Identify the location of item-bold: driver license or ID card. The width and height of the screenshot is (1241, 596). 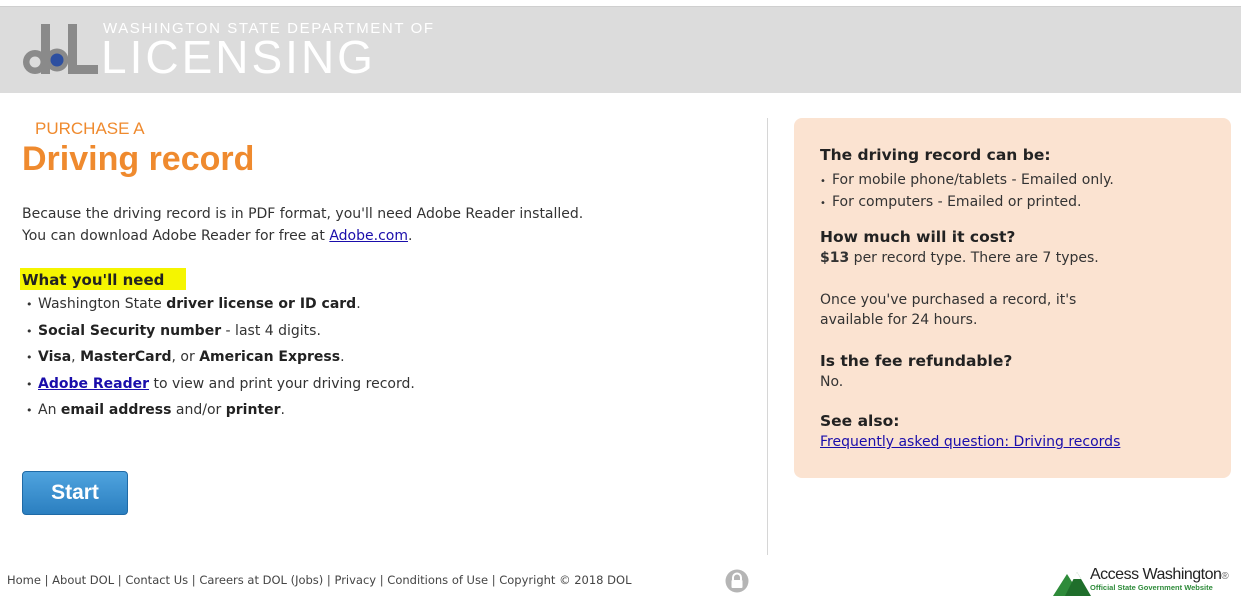
(261, 304).